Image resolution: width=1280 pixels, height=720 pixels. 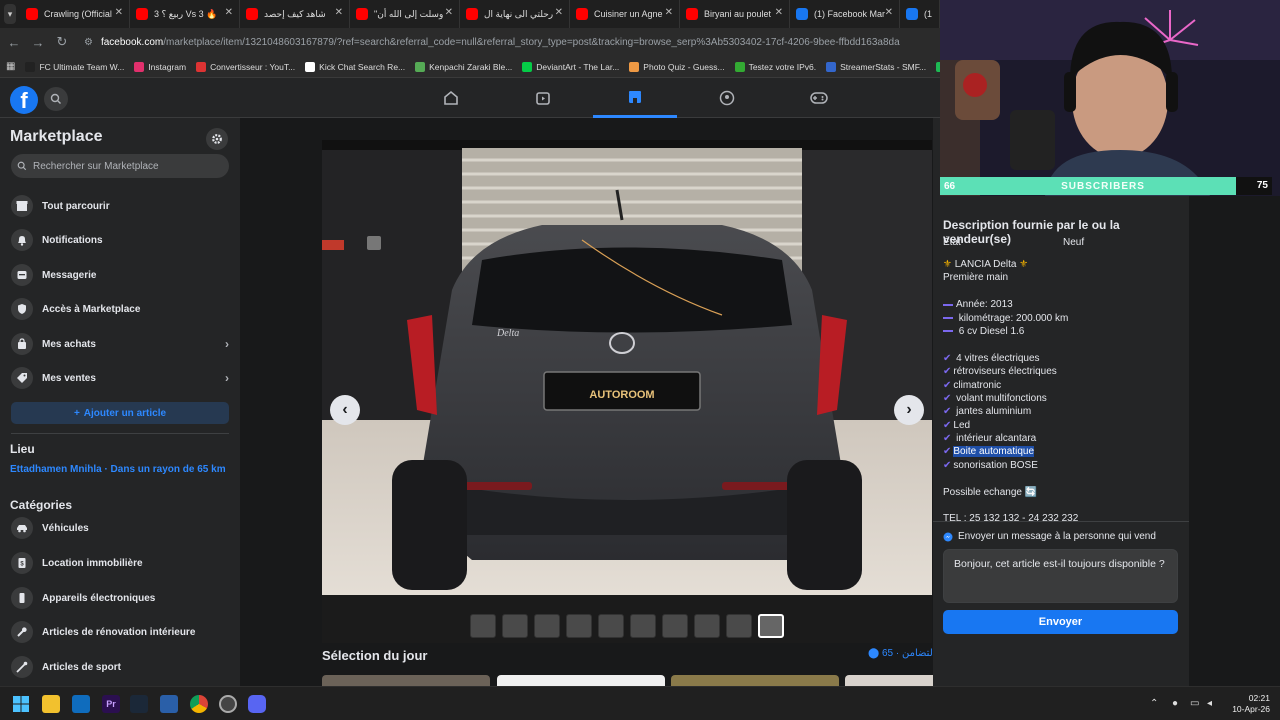 What do you see at coordinates (920, 14) in the screenshot?
I see `browser-tab: (1` at bounding box center [920, 14].